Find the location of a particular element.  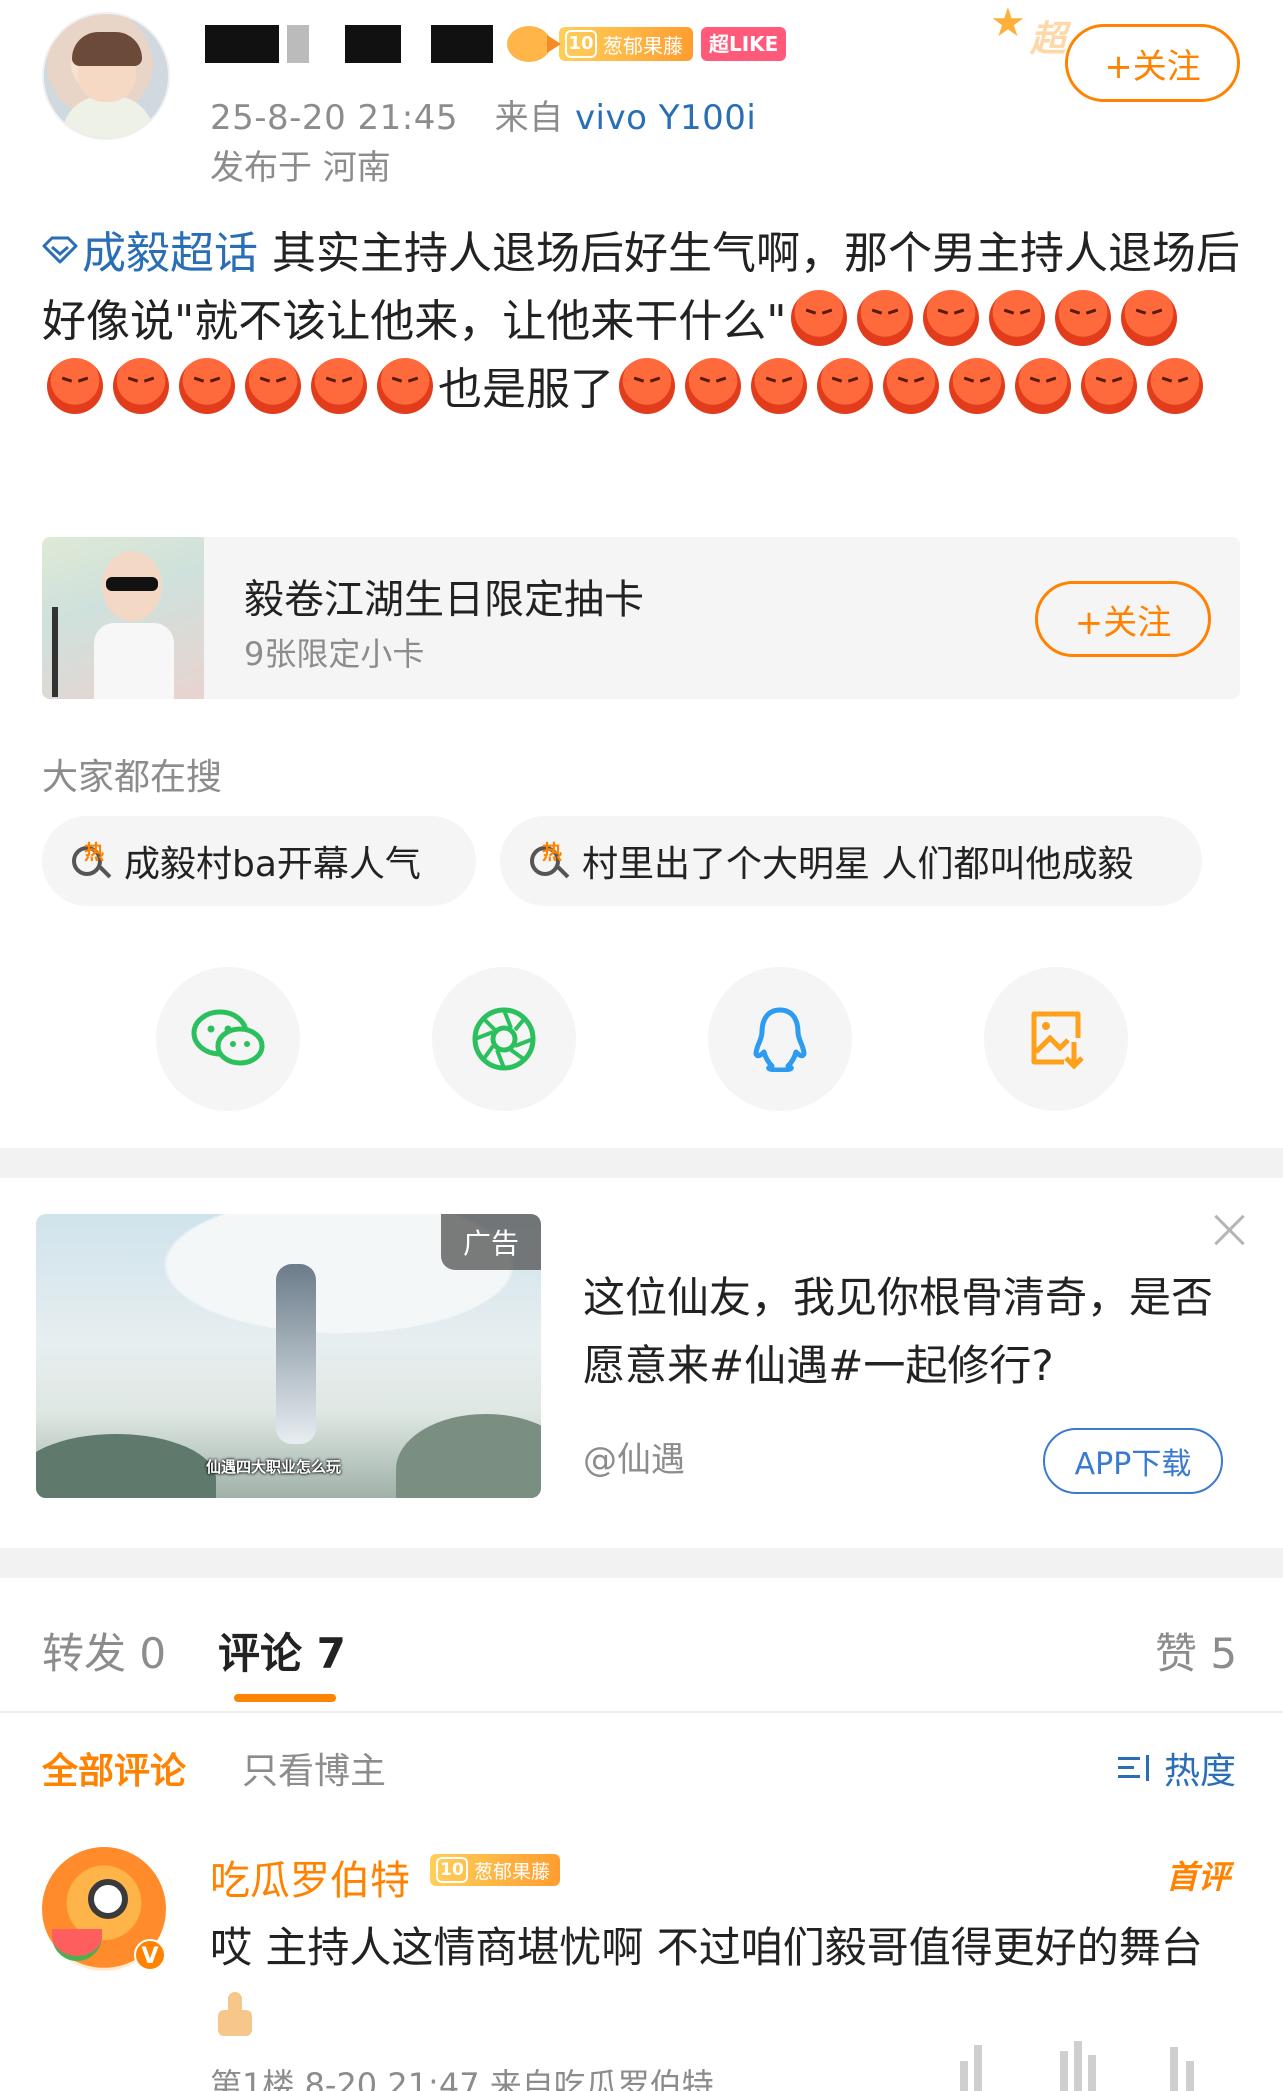

avatar-hair is located at coordinates (107, 49).